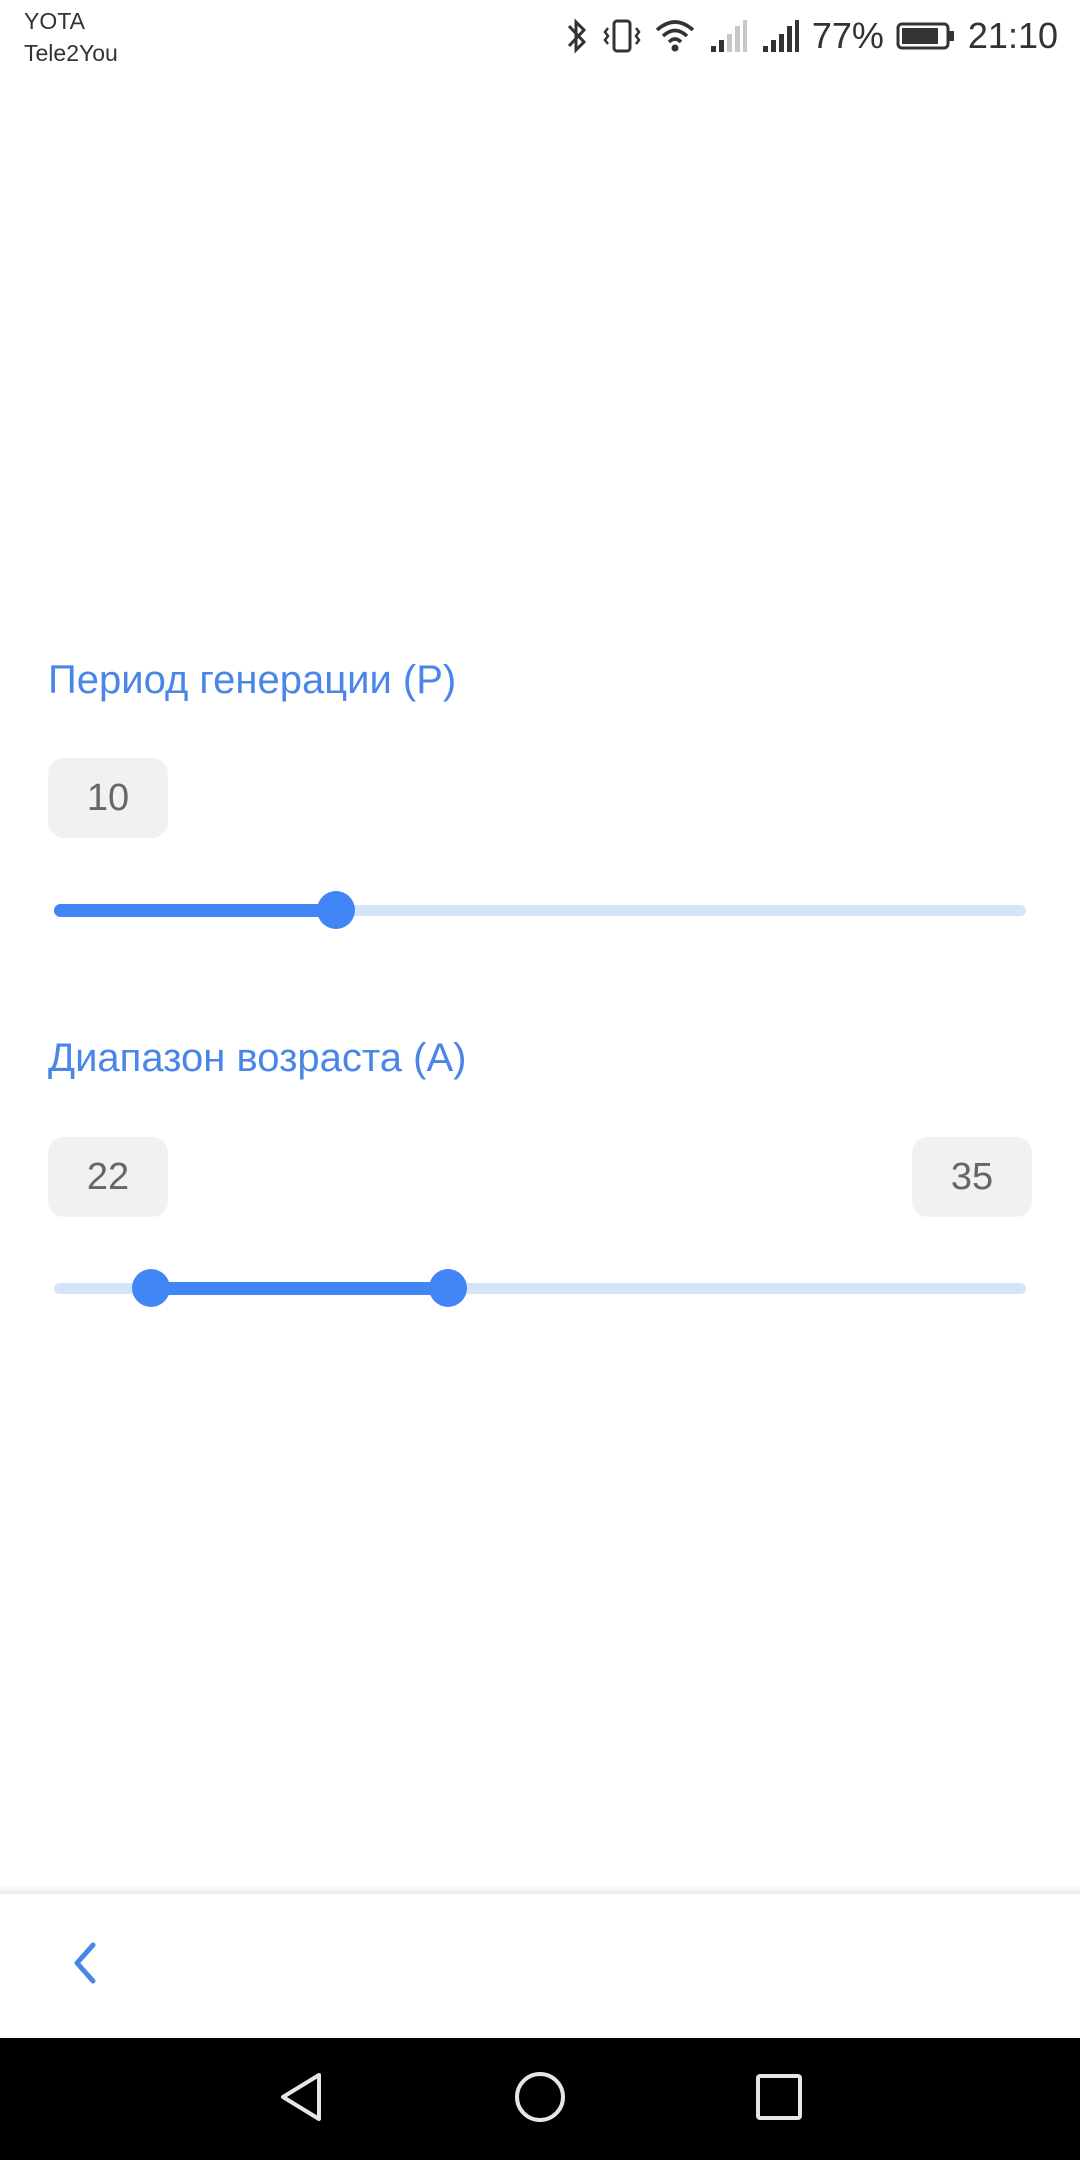 Image resolution: width=1080 pixels, height=2160 pixels. Describe the element at coordinates (151, 1288) in the screenshot. I see `age-range-lower-thumb` at that location.